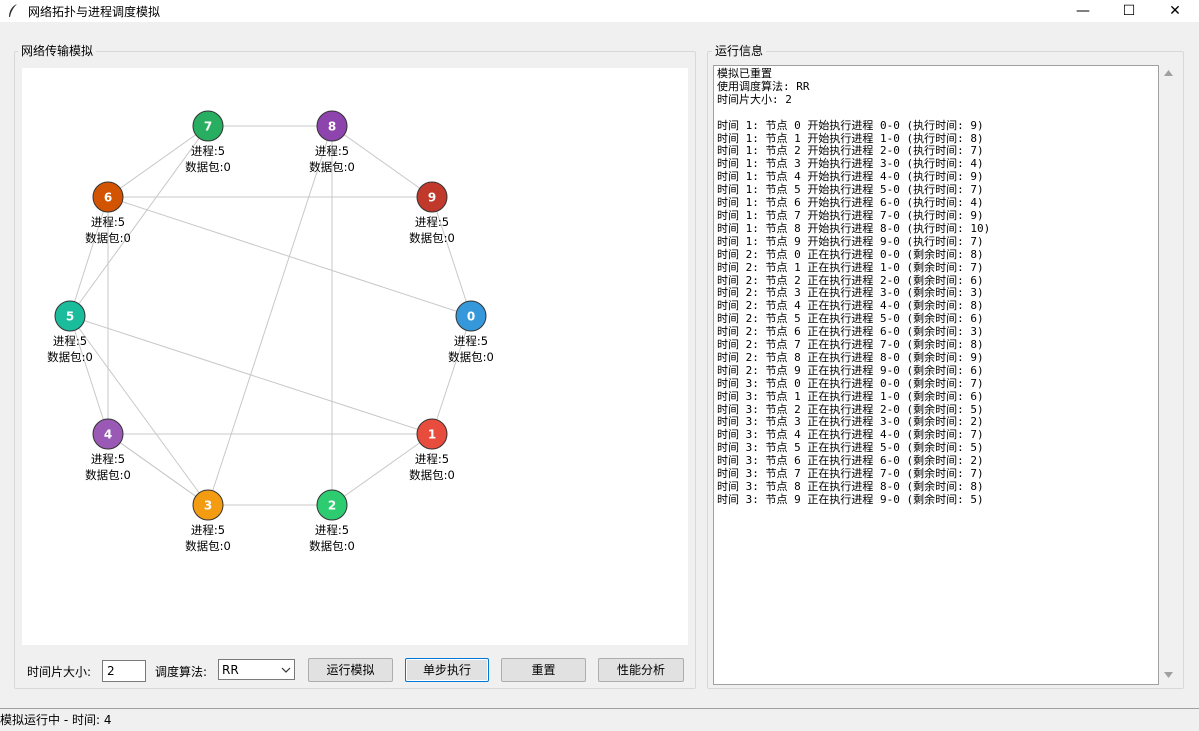 The height and width of the screenshot is (731, 1199). I want to click on algorithm-select: RR, so click(256, 669).